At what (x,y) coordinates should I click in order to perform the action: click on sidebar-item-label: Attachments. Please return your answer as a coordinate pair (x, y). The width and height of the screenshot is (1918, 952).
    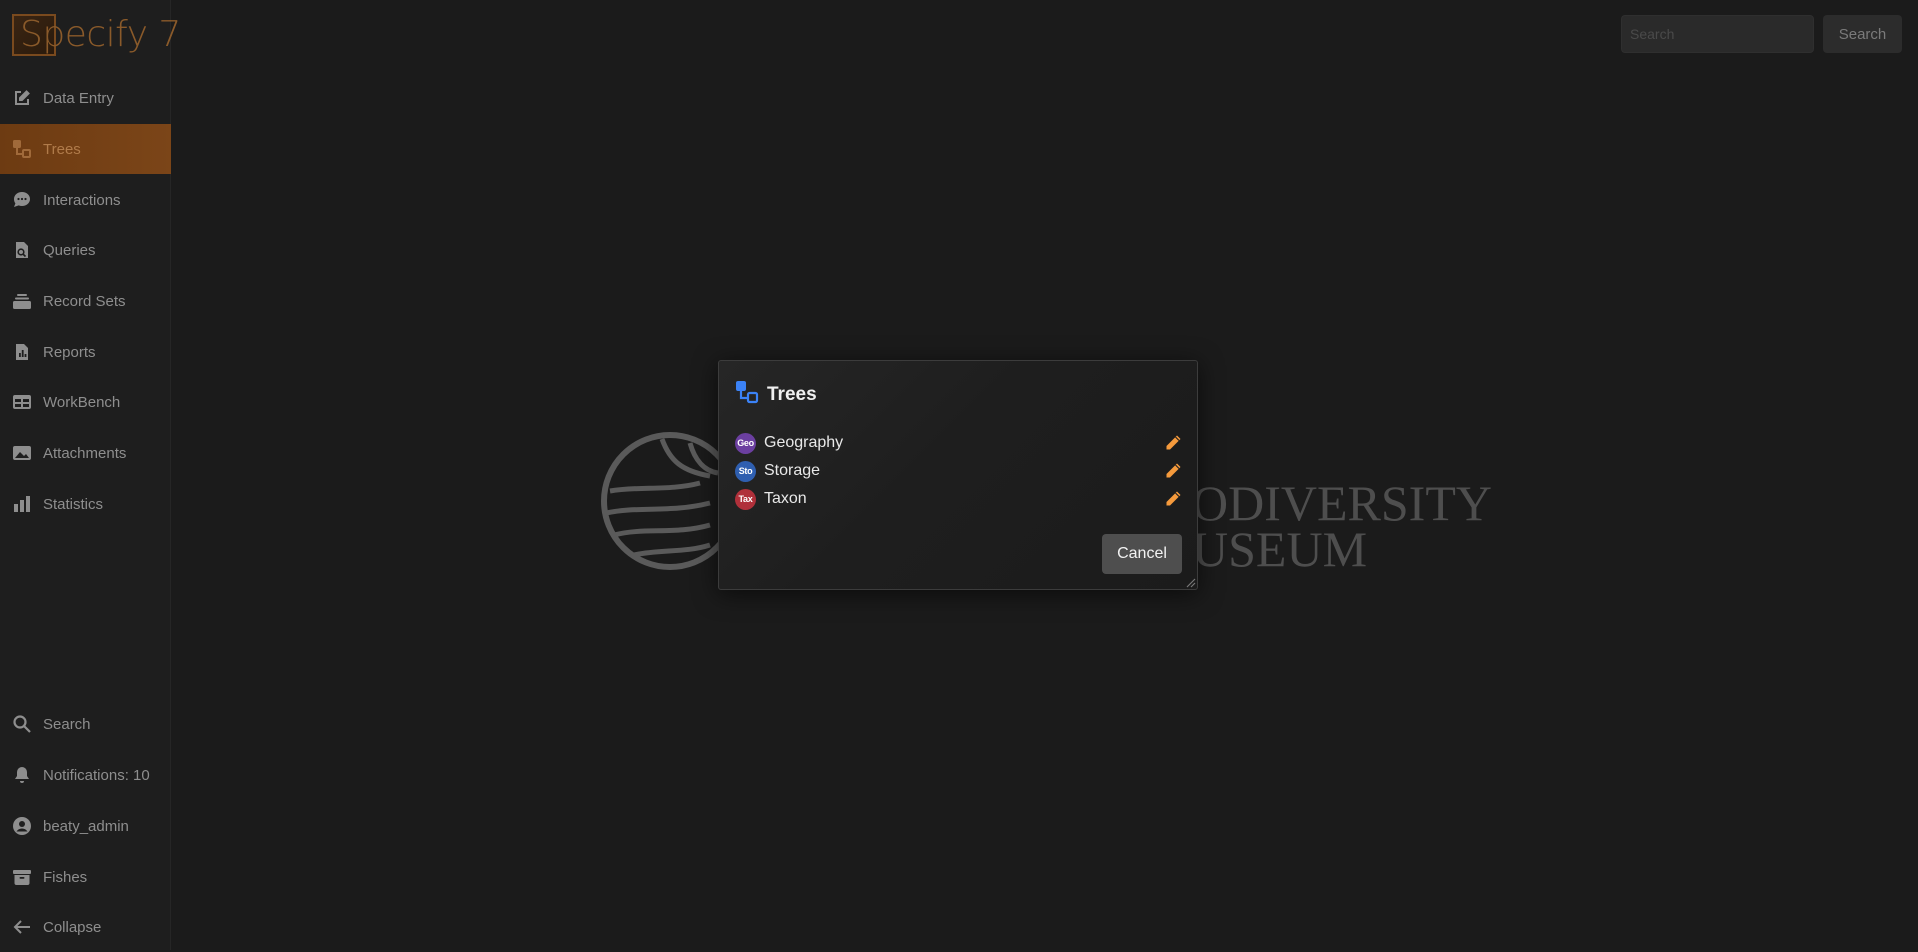
    Looking at the image, I should click on (85, 453).